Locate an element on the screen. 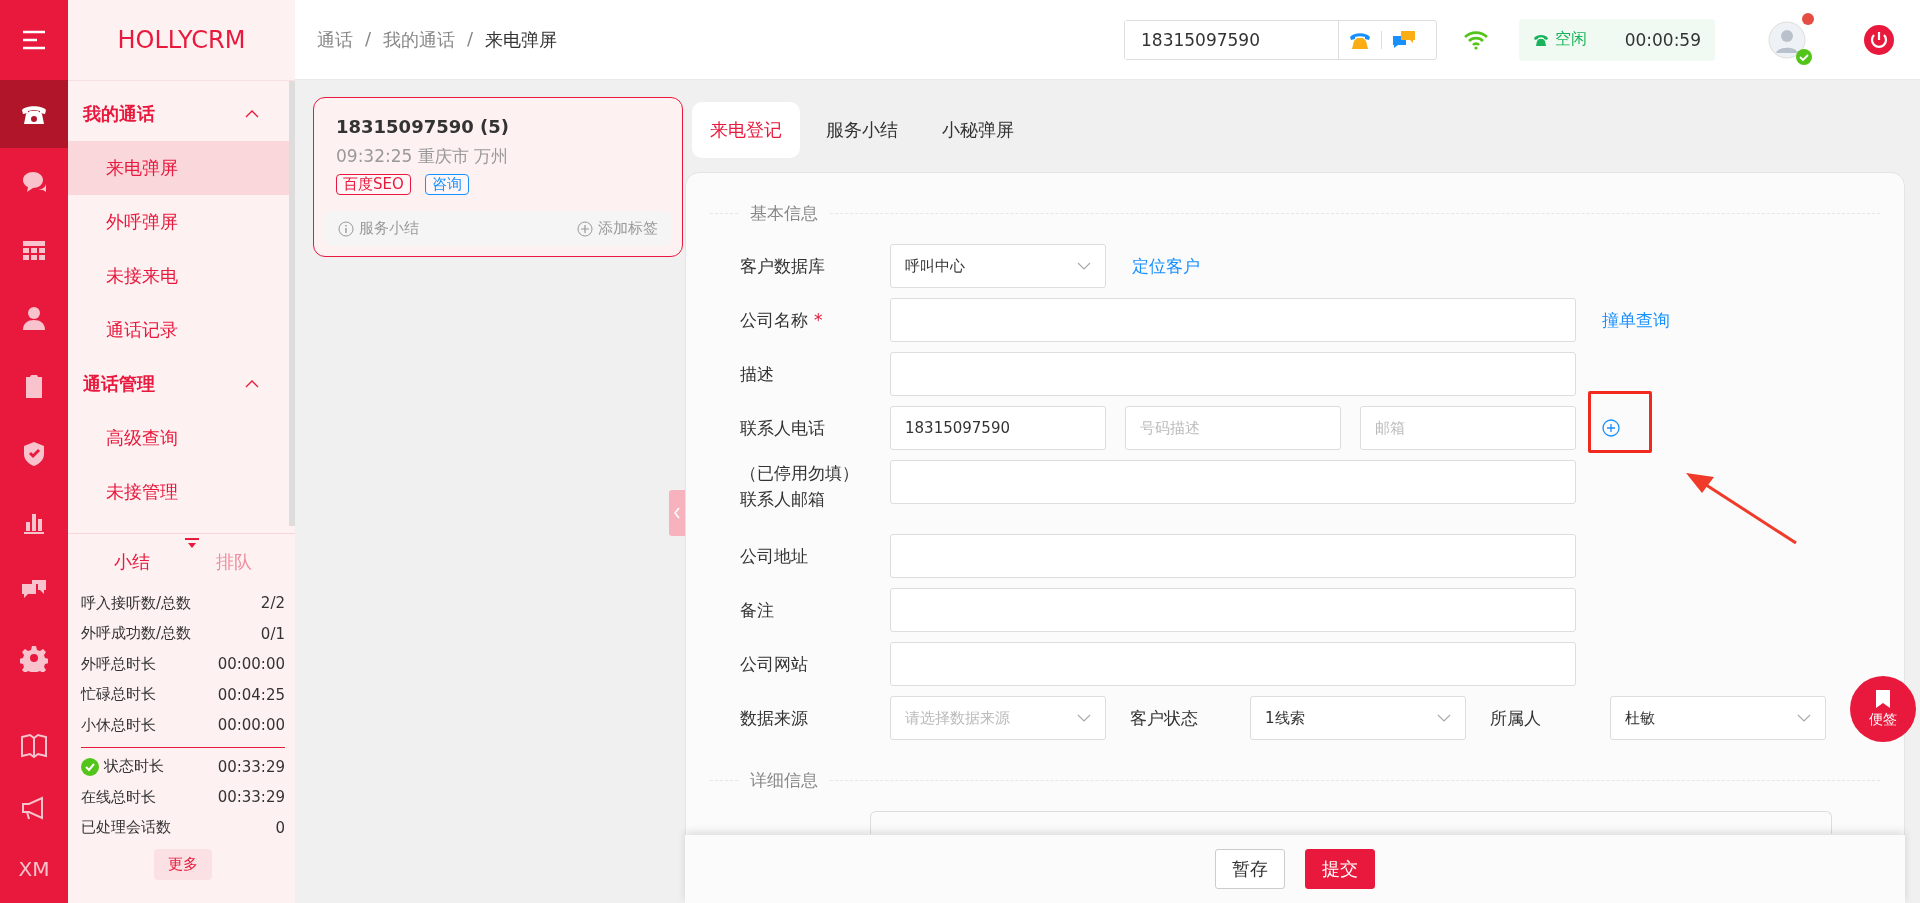 This screenshot has width=1920, height=903. stat-value: 0/1 is located at coordinates (272, 633).